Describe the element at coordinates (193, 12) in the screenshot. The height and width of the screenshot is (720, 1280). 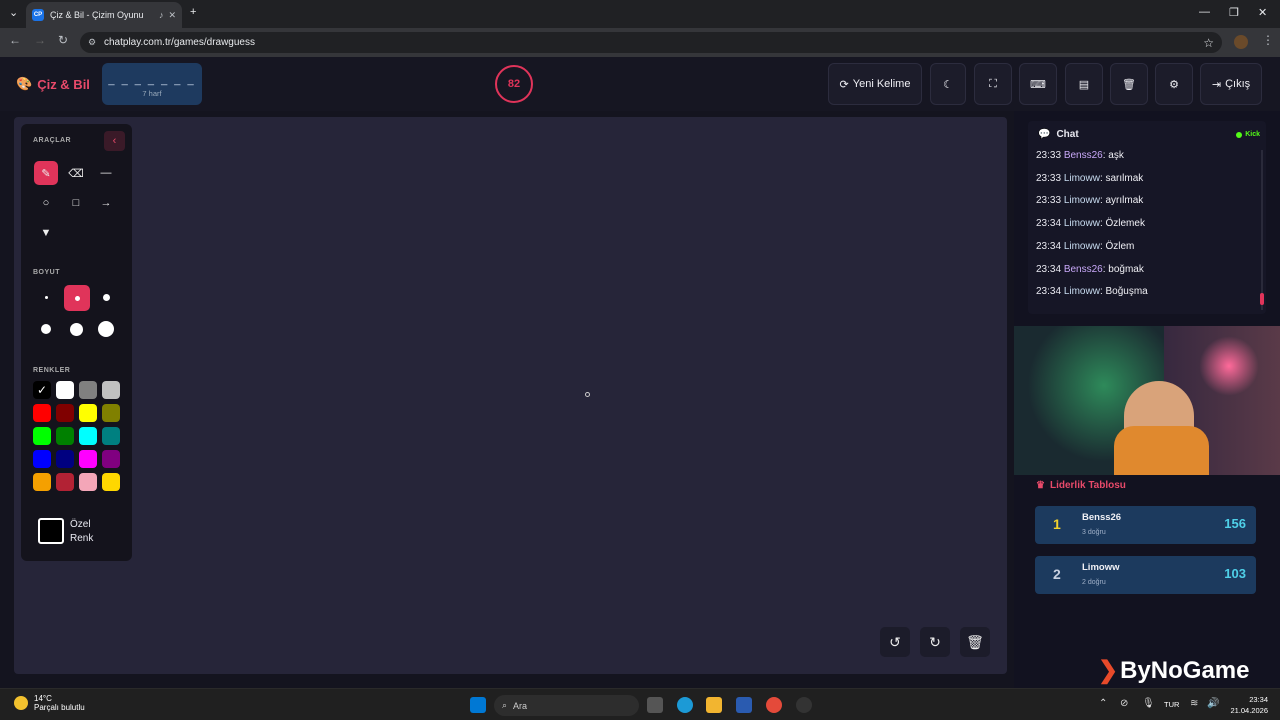
I see `new-tab-icon: +` at that location.